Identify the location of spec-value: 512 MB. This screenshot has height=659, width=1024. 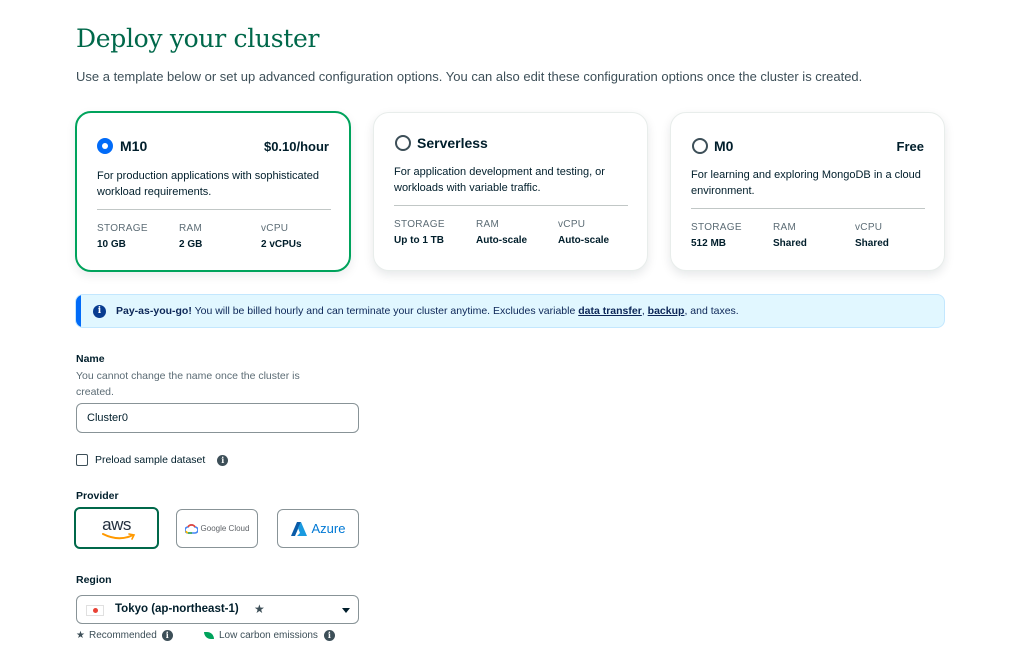
(709, 243).